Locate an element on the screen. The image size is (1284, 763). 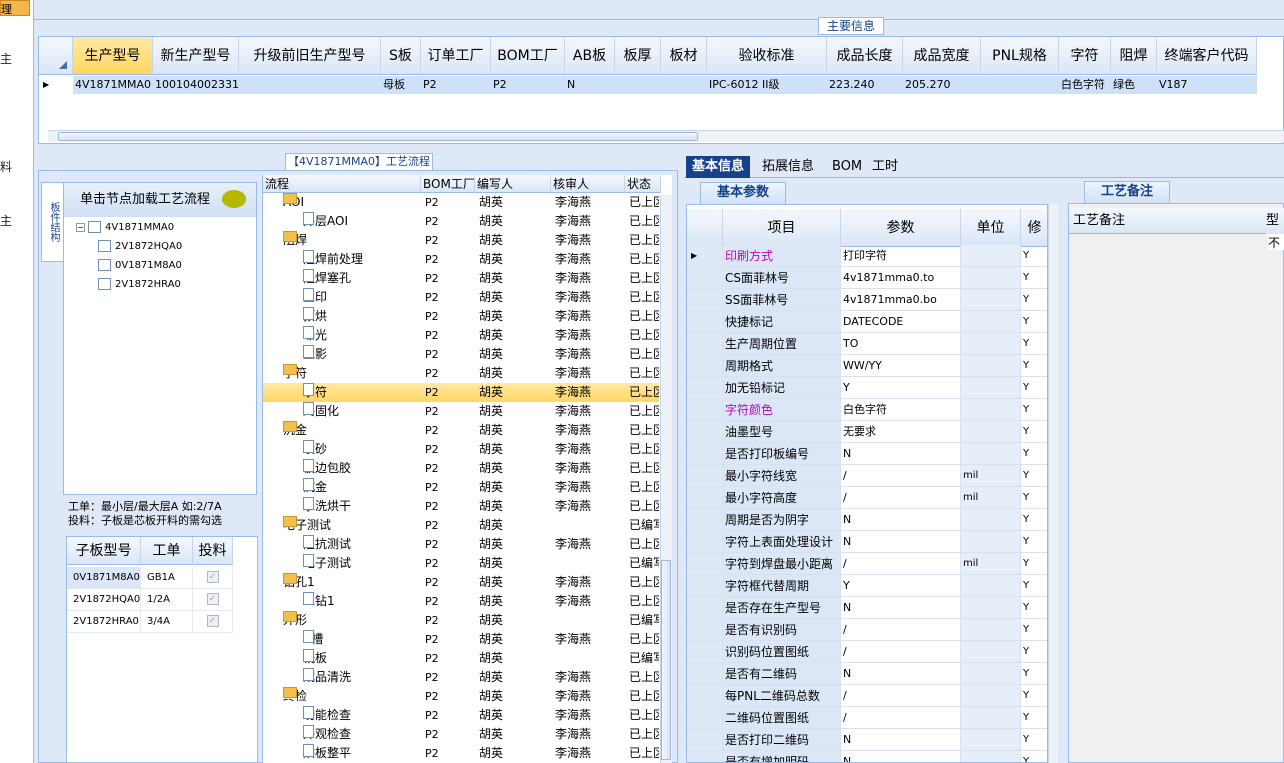
flow-row: 沉金 P2 胡英 李海燕 已上区 is located at coordinates (461, 487).